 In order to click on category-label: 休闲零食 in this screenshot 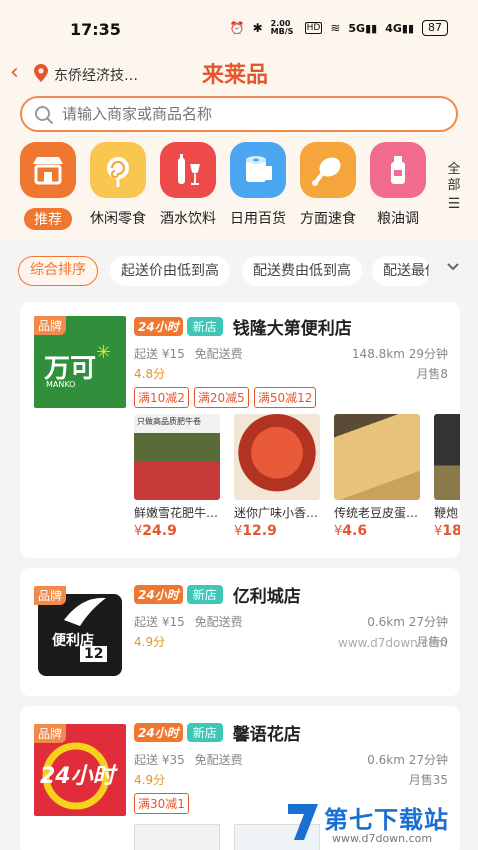, I will do `click(118, 219)`.